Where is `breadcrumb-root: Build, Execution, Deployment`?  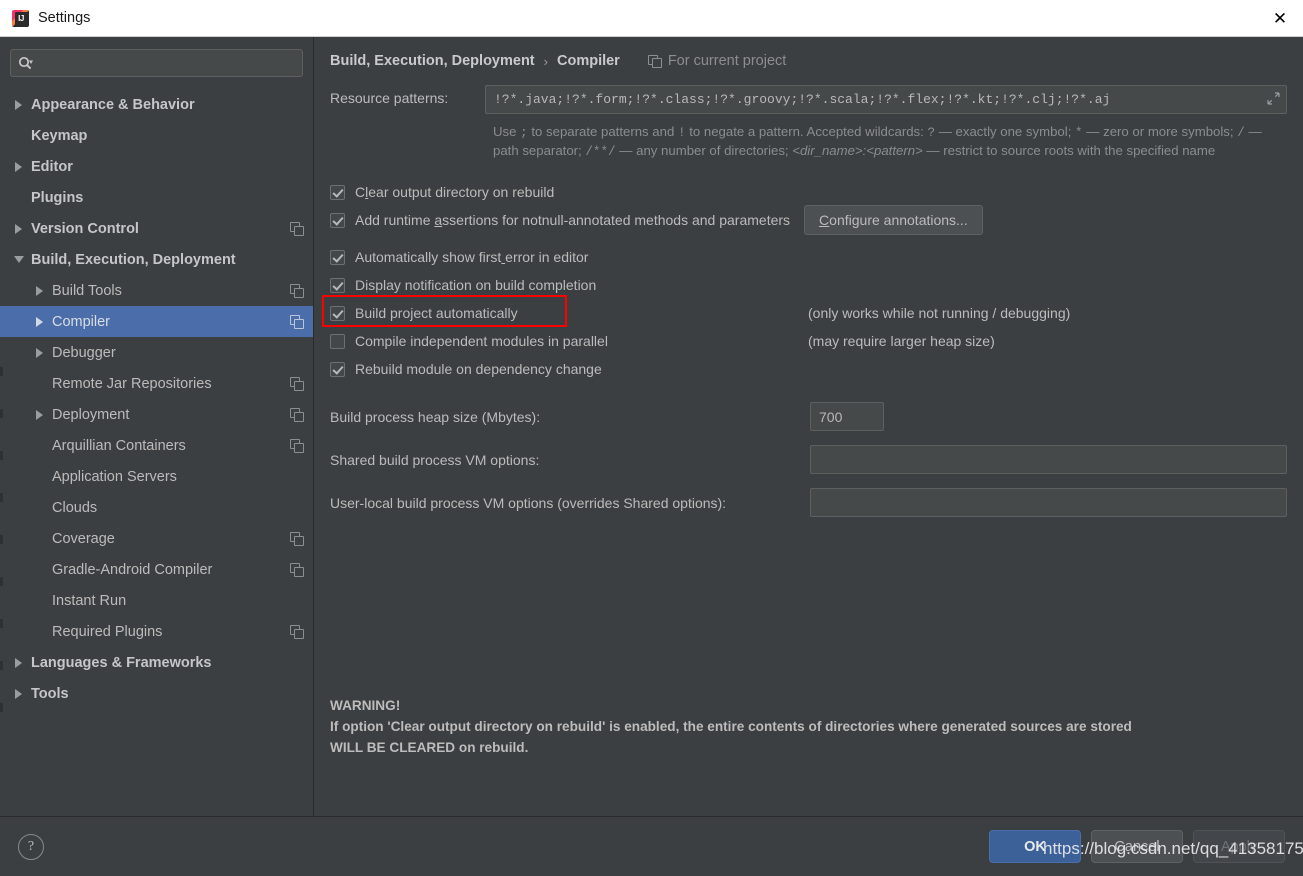 breadcrumb-root: Build, Execution, Deployment is located at coordinates (432, 61).